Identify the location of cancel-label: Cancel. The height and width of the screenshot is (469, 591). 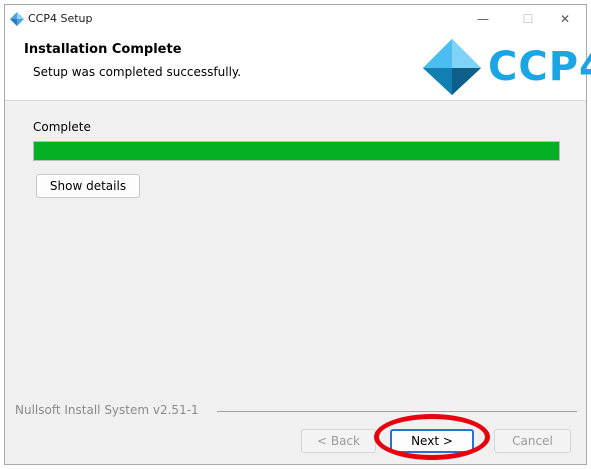
(532, 441).